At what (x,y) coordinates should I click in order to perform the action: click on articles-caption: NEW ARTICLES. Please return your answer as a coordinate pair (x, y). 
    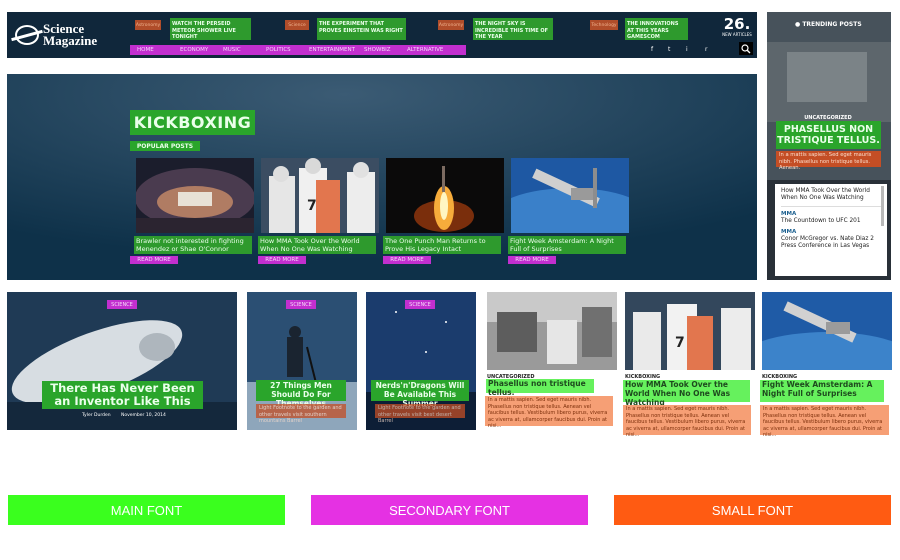
    Looking at the image, I should click on (737, 34).